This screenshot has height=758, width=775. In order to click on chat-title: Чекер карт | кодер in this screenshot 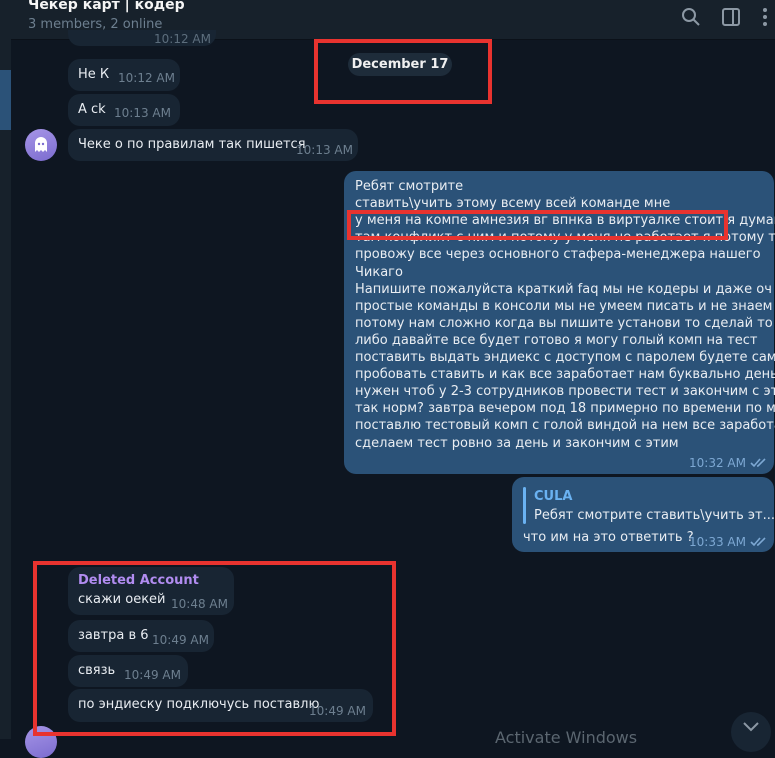, I will do `click(106, 6)`.